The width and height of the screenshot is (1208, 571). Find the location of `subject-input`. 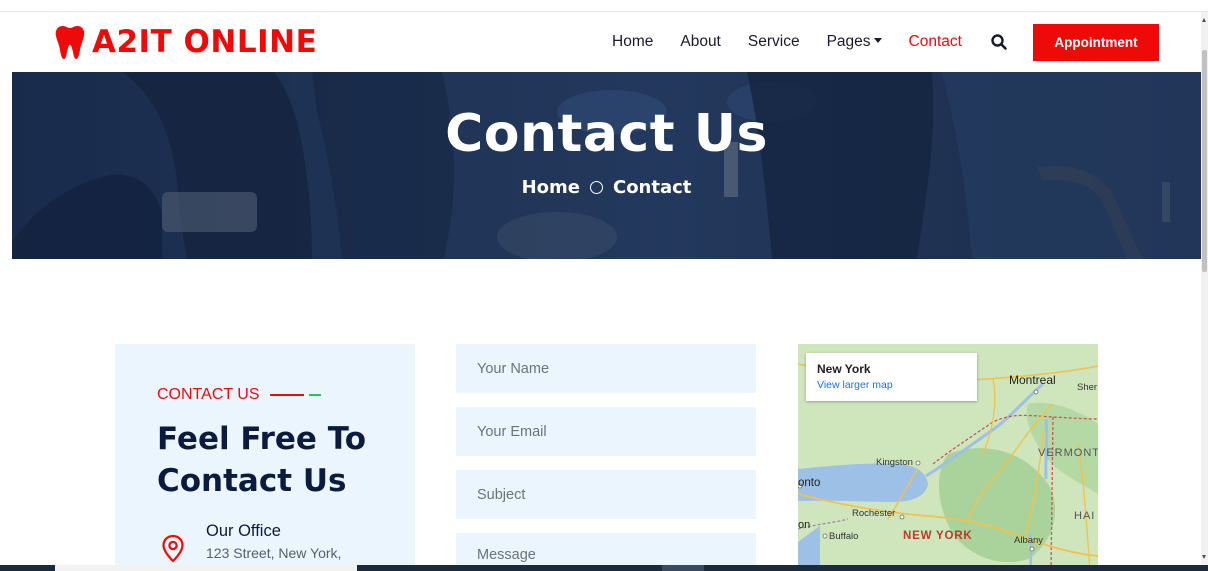

subject-input is located at coordinates (606, 494).